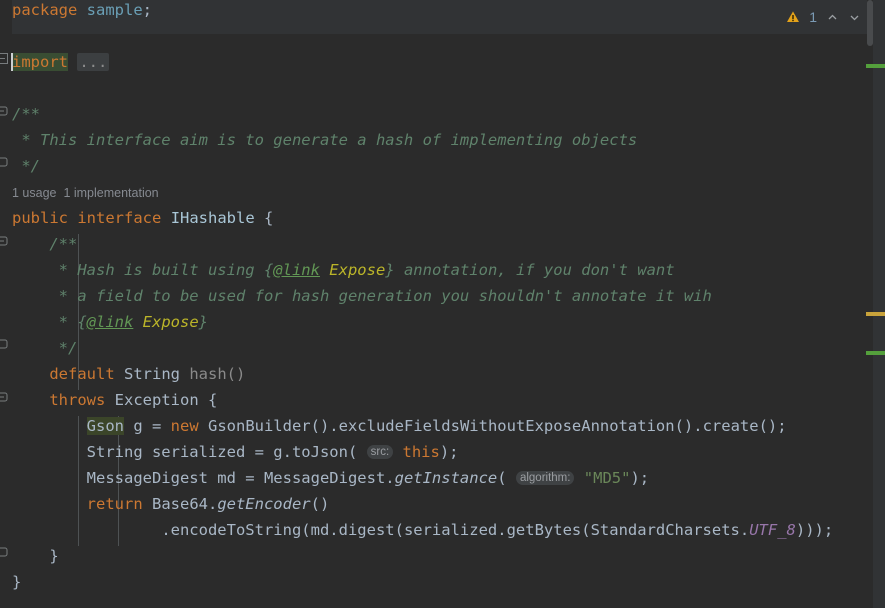 The image size is (885, 608). What do you see at coordinates (12, 62) in the screenshot?
I see `text-caret` at bounding box center [12, 62].